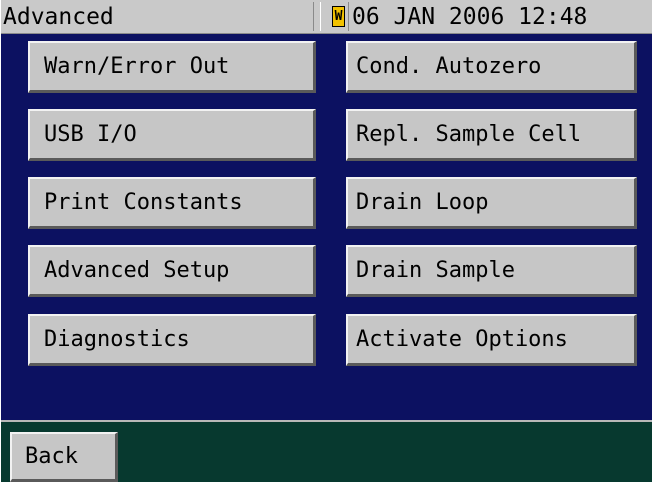 This screenshot has width=653, height=484. I want to click on cond-autozero-button: Cond. Autozero, so click(491, 67).